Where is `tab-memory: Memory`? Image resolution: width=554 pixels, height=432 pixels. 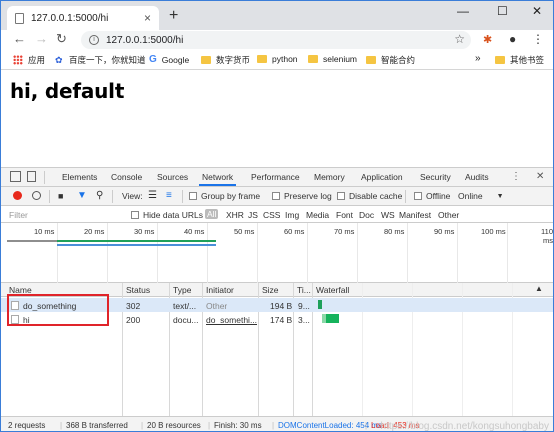
tab-memory: Memory is located at coordinates (329, 177).